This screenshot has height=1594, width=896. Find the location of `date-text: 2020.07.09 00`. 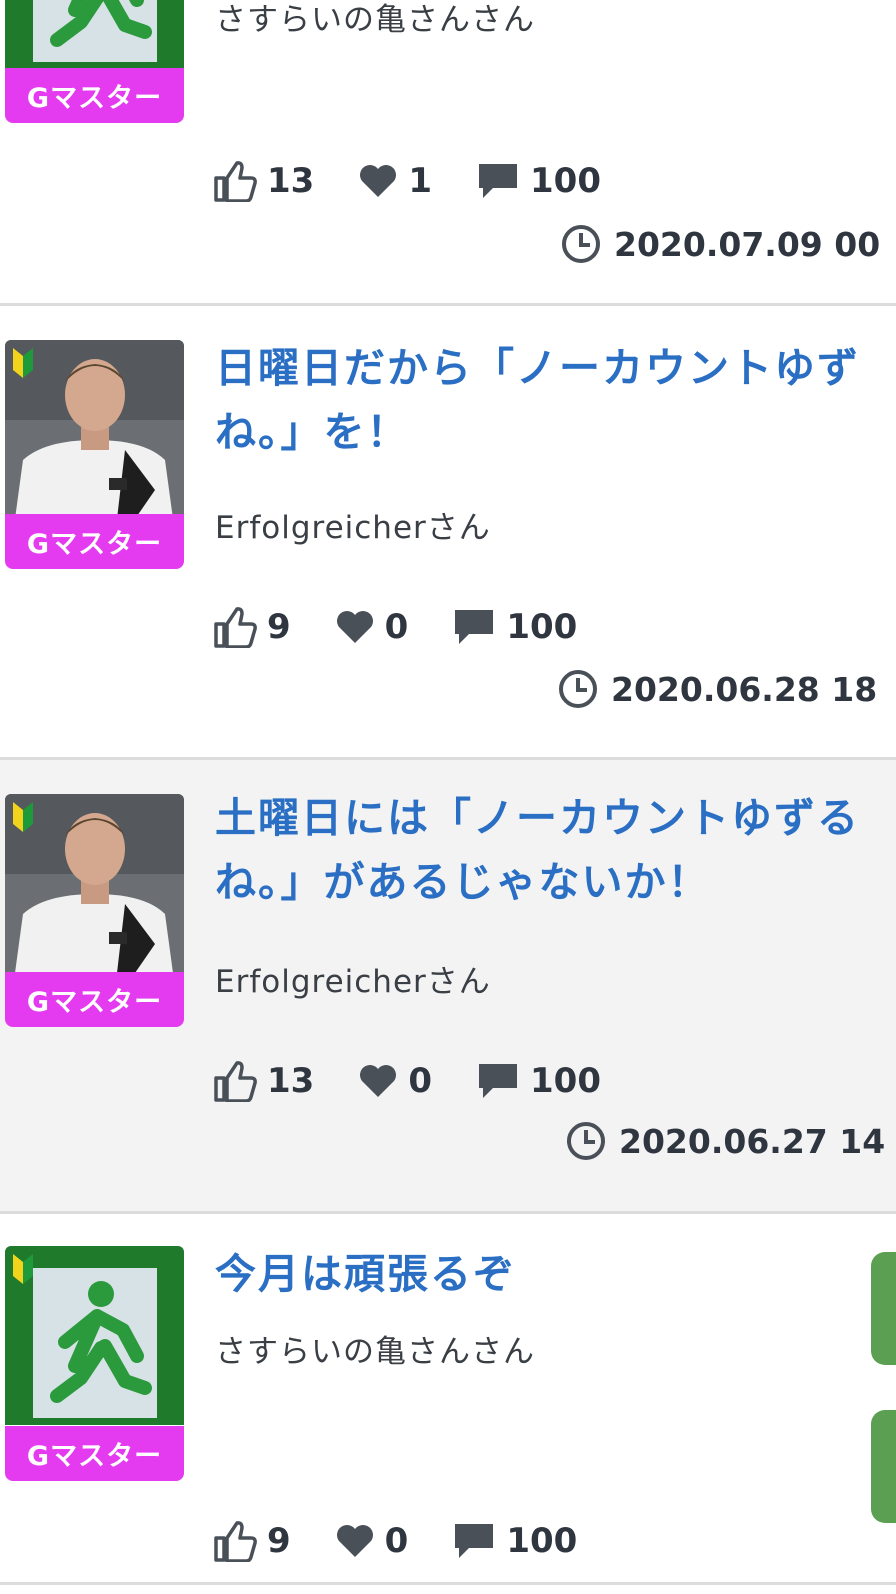

date-text: 2020.07.09 00 is located at coordinates (747, 244).